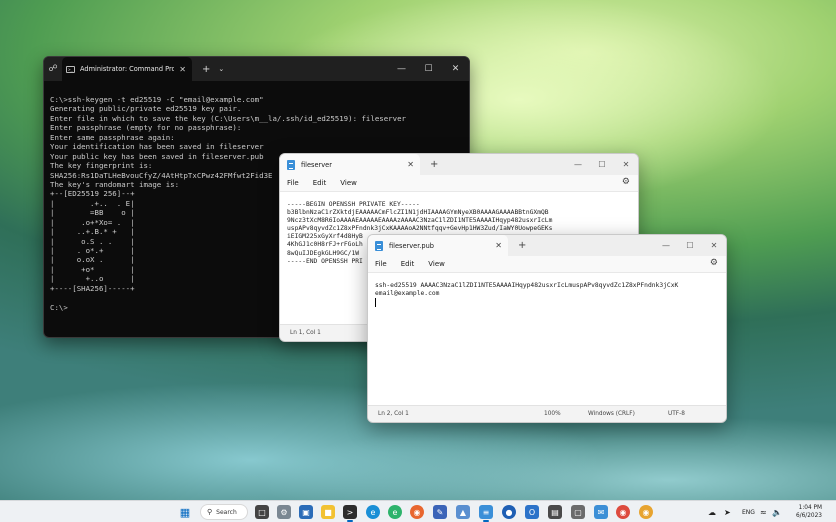 The width and height of the screenshot is (836, 522). Describe the element at coordinates (550, 303) in the screenshot. I see `editor-caret-line` at that location.